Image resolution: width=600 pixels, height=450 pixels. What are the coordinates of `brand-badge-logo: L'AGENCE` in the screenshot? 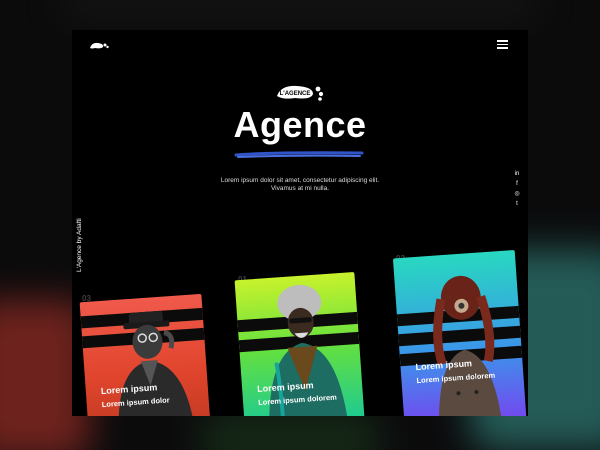 It's located at (300, 93).